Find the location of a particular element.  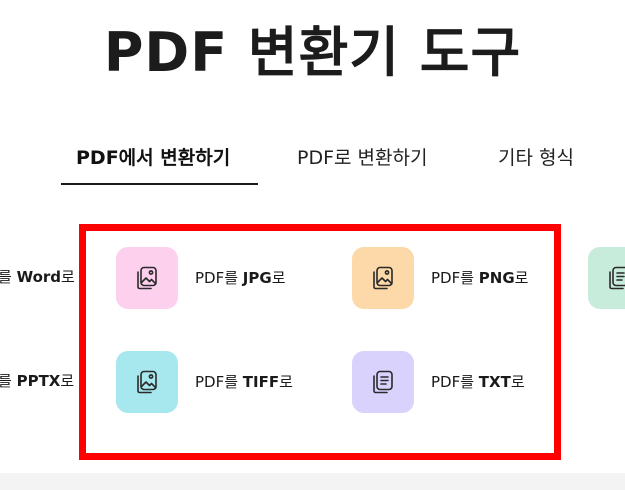

item-label: PDF를 PNG로 is located at coordinates (479, 278).